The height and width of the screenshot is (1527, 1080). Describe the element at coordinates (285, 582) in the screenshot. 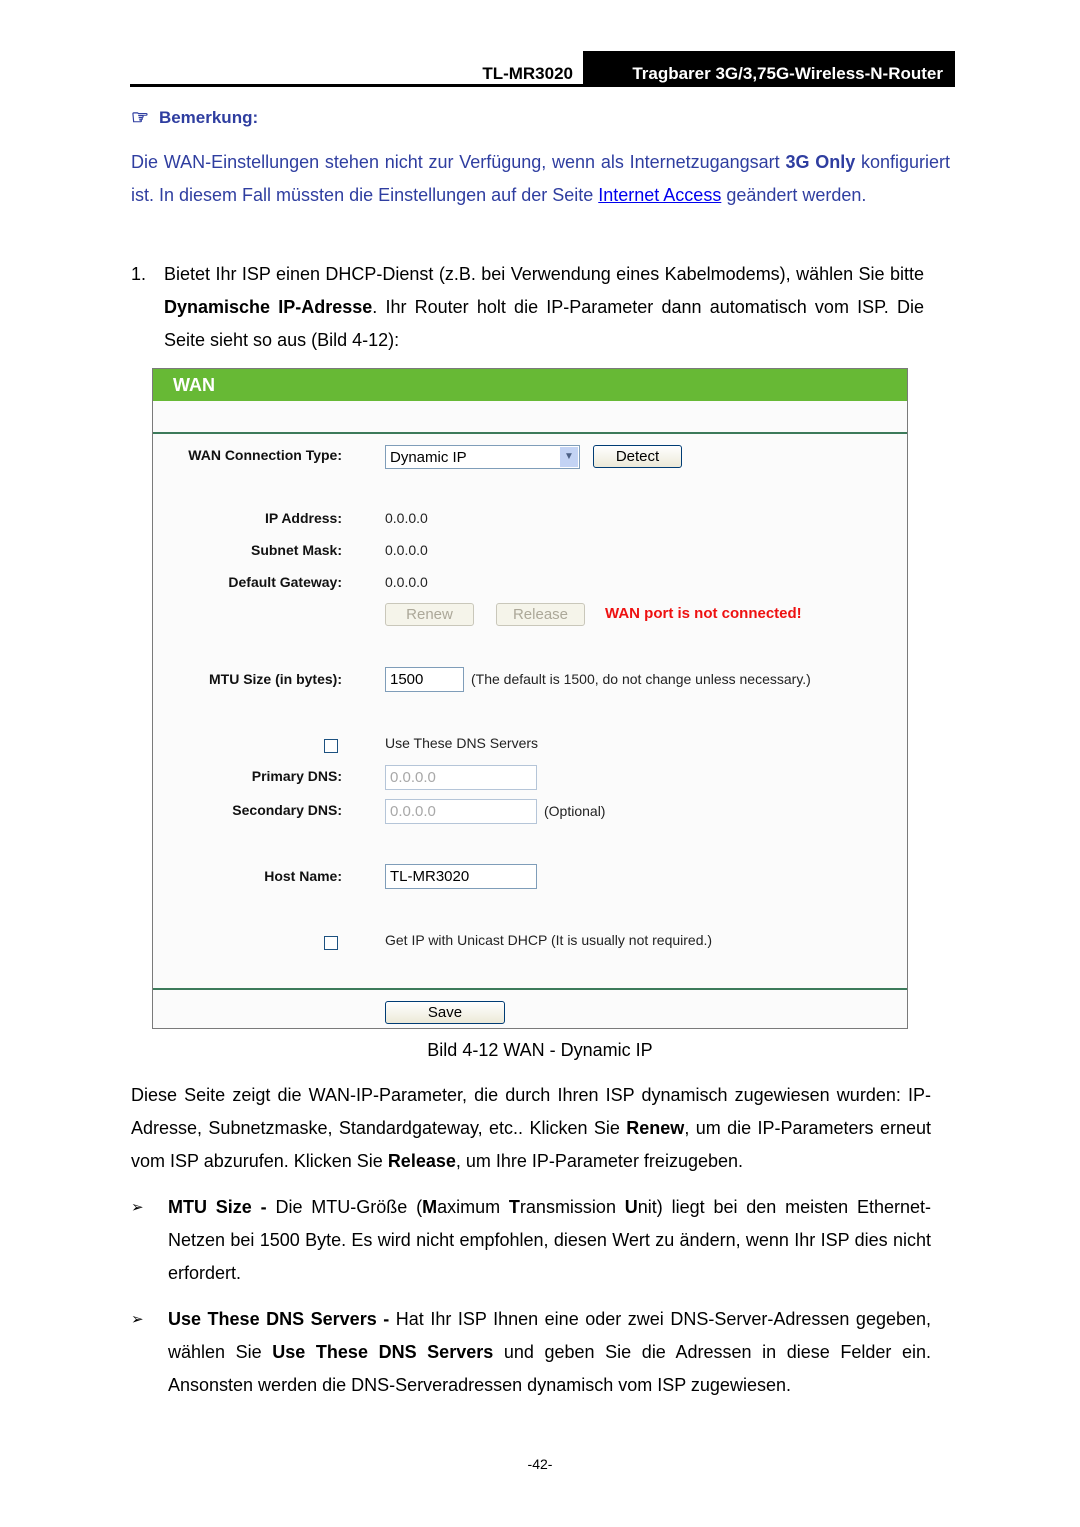

I see `default-gateway-label: Default Gateway:` at that location.